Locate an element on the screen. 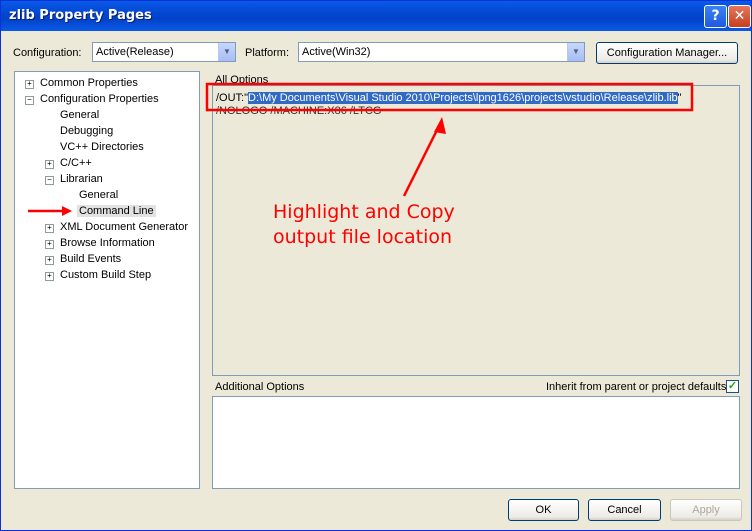 The height and width of the screenshot is (531, 752). highlight-box is located at coordinates (449, 97).